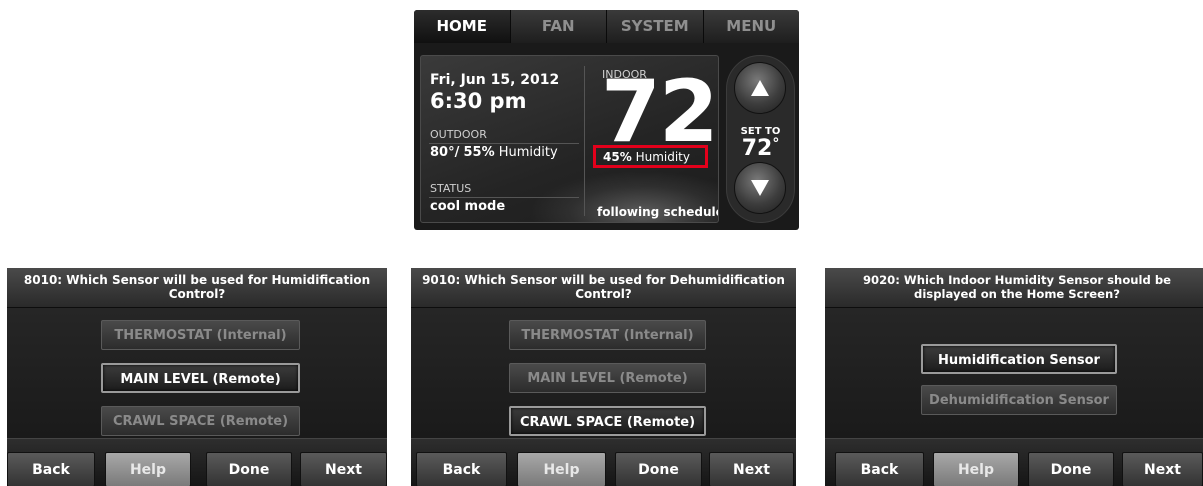  Describe the element at coordinates (451, 188) in the screenshot. I see `status-label: STATUS` at that location.